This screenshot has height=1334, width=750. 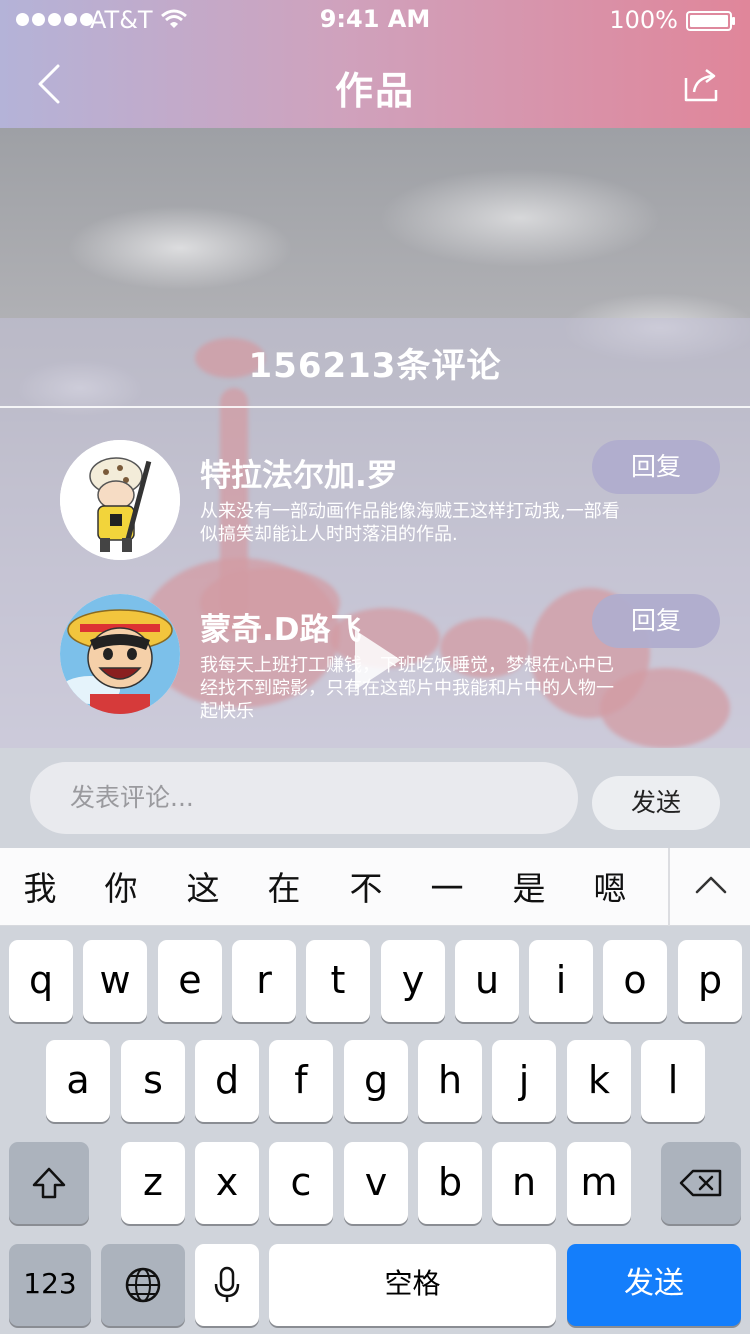 I want to click on candidate-word: 一, so click(x=447, y=886).